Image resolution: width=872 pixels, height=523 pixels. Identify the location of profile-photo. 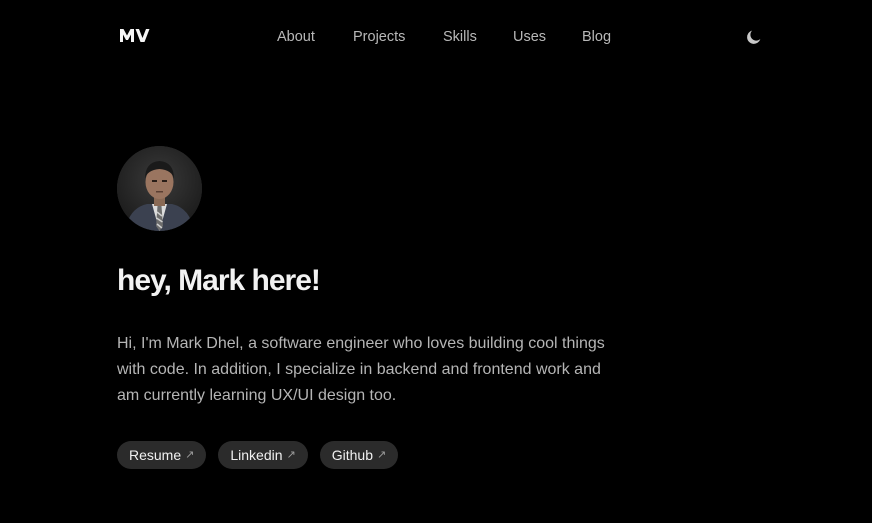
(159, 188).